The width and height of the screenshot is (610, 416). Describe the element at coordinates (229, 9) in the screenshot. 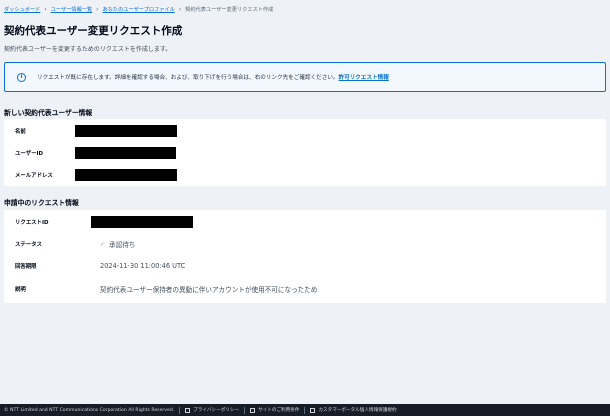

I see `breadcrumb-current: 契約代表ユーザー変更リクエスト作成` at that location.